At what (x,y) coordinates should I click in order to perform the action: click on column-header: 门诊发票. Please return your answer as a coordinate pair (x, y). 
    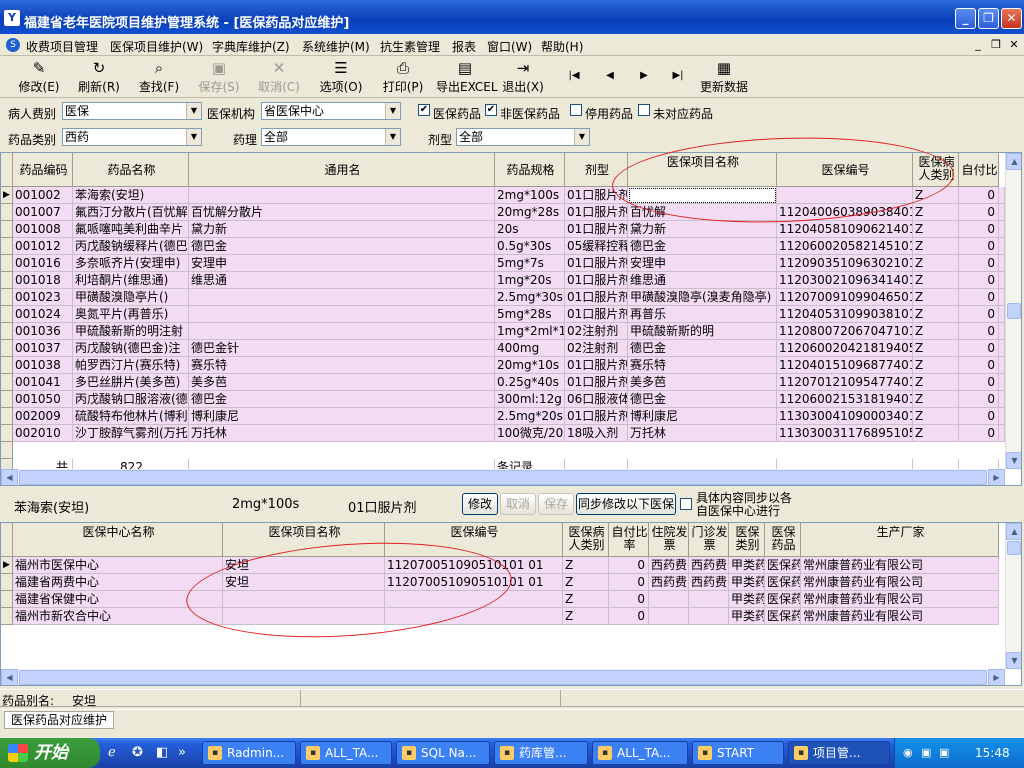
    Looking at the image, I should click on (709, 540).